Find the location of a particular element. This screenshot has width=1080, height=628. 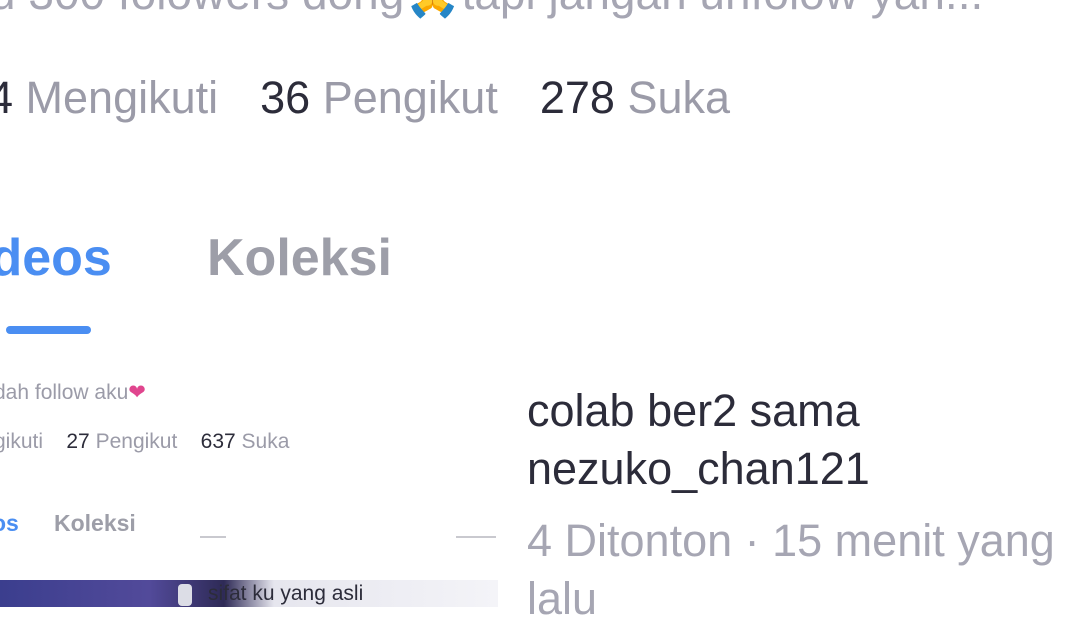

thumbnail-followers-count: 27 is located at coordinates (78, 441).